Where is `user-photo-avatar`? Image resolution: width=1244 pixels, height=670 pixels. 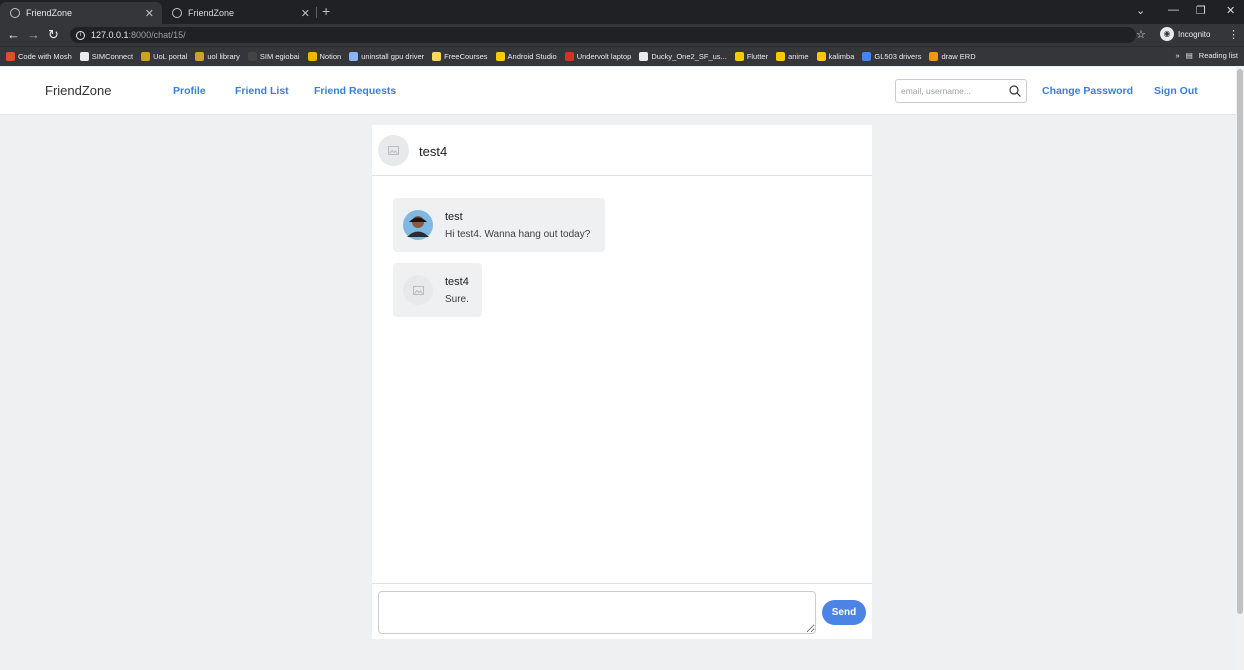 user-photo-avatar is located at coordinates (418, 225).